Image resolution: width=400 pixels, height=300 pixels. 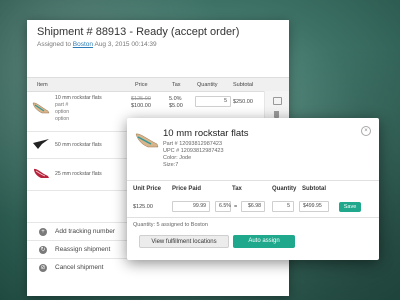 What do you see at coordinates (158, 84) in the screenshot?
I see `table-header: Item Price Tax Quantity Subtotal` at bounding box center [158, 84].